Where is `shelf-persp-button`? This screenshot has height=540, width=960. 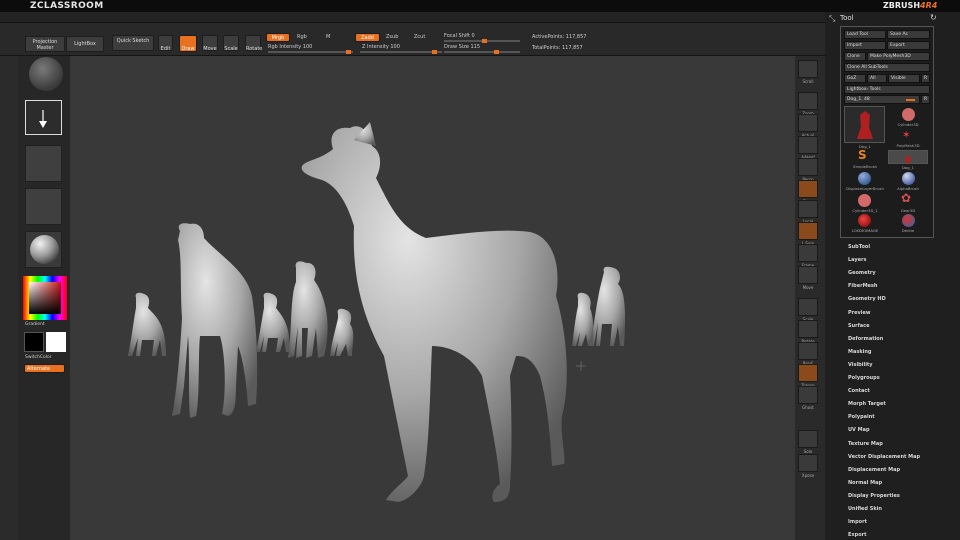 shelf-persp-button is located at coordinates (808, 167).